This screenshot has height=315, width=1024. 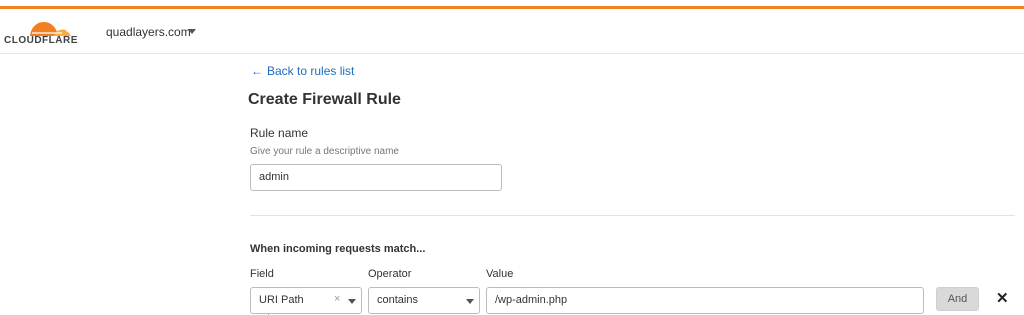 I want to click on value-input: /wp-admin.php, so click(x=705, y=300).